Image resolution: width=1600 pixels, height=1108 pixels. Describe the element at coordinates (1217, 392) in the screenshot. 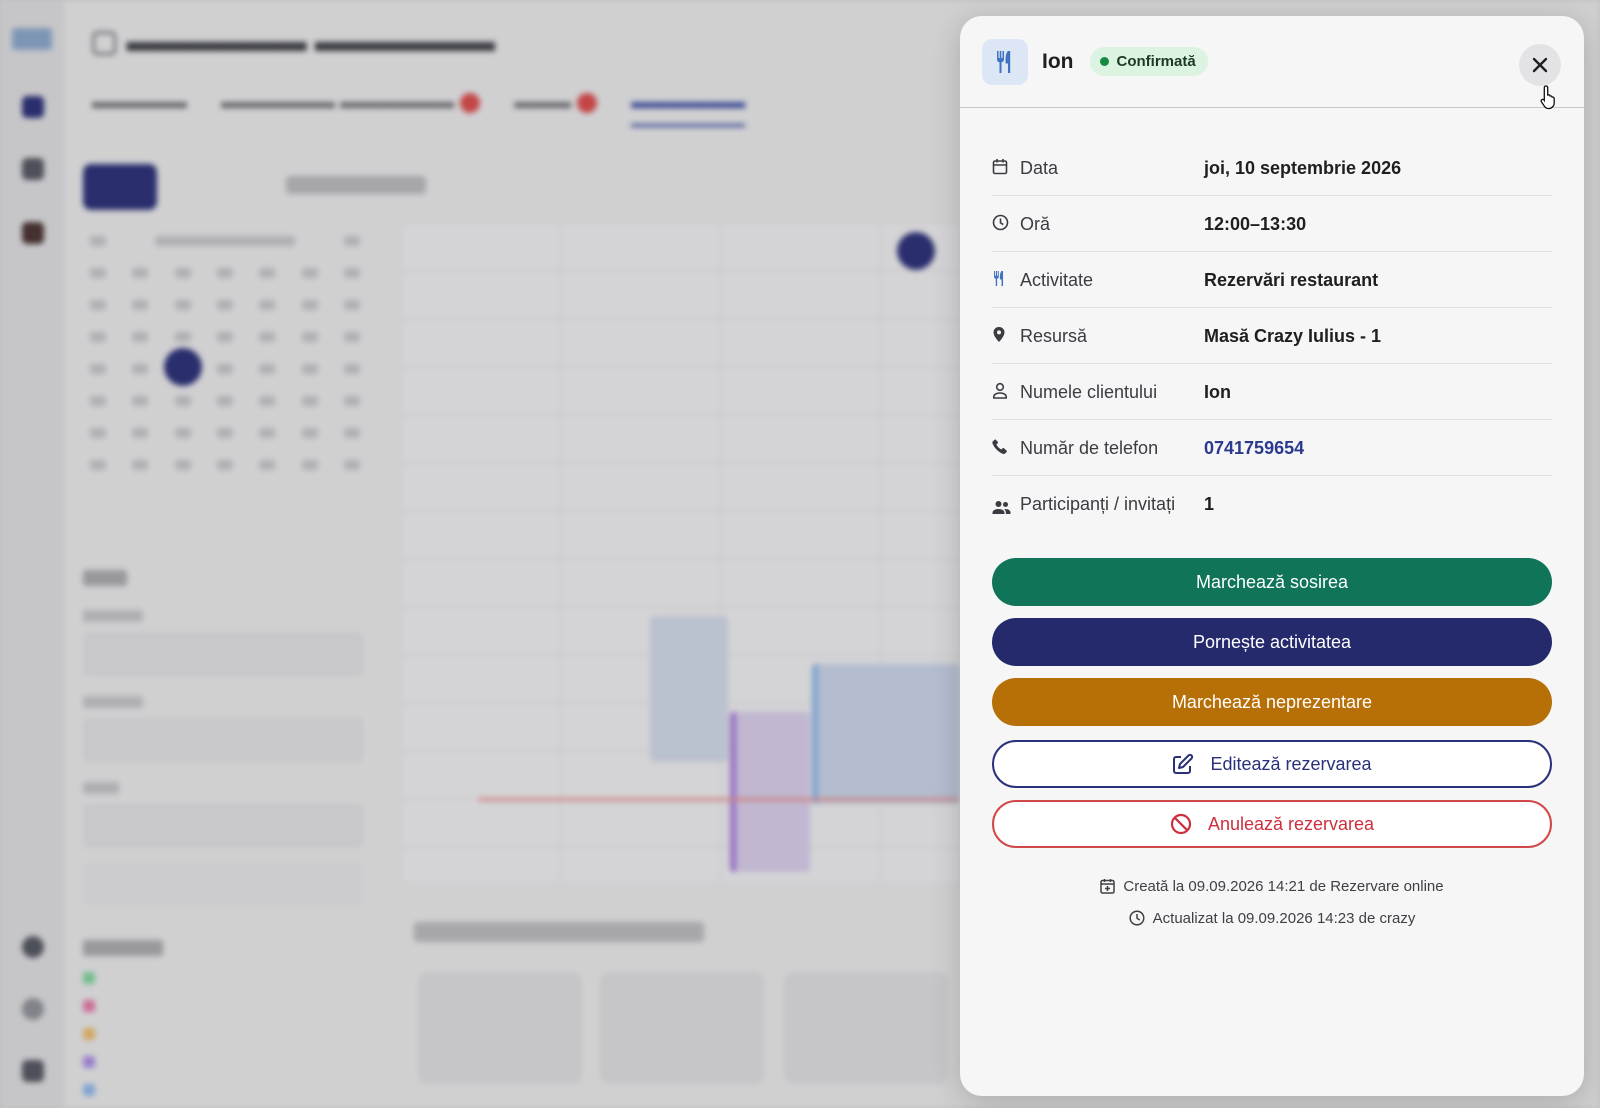

I see `detail-value: Ion` at that location.